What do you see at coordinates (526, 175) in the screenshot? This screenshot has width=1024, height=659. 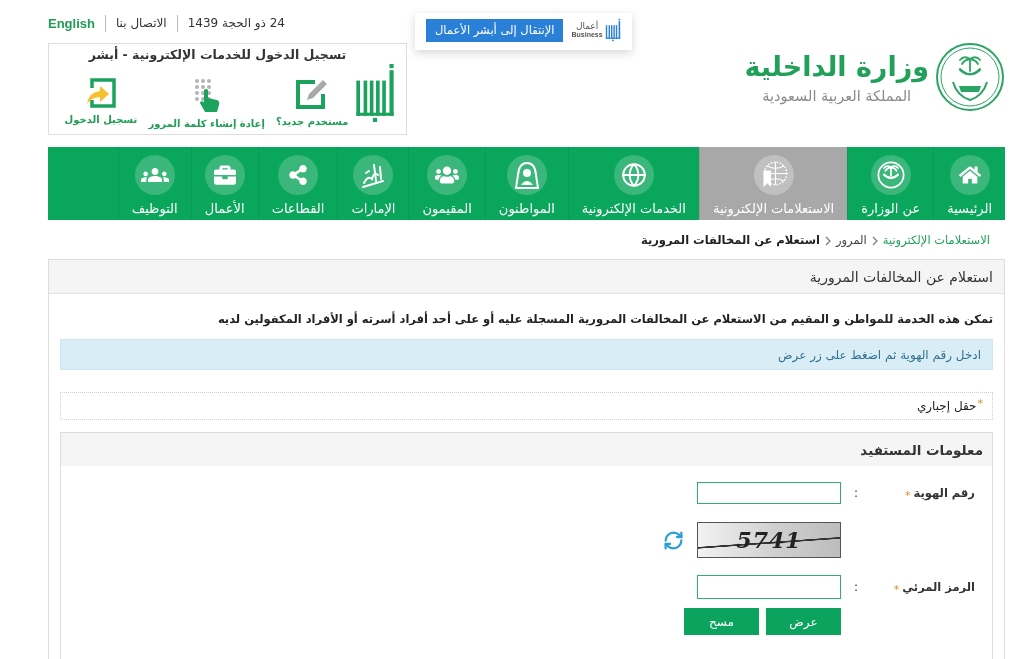 I see `man-headdress-icon` at bounding box center [526, 175].